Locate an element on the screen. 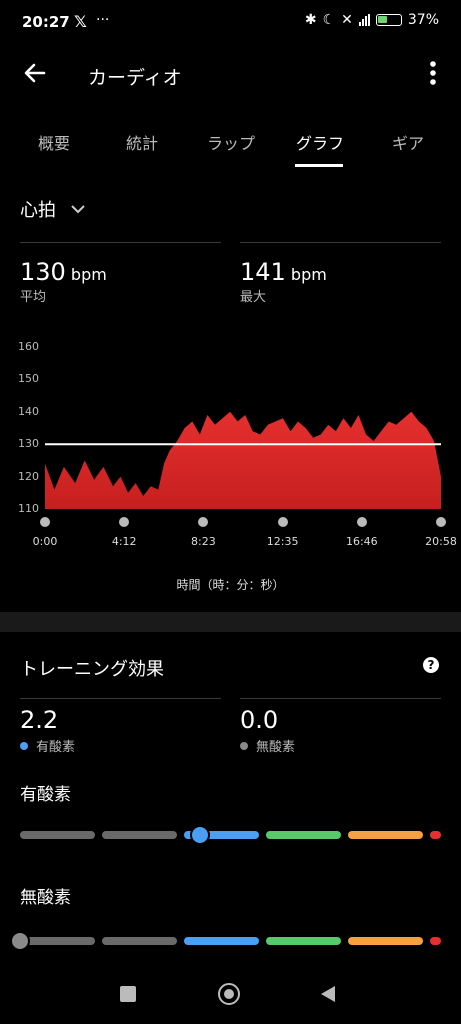  anaerobic-heading: 無酸素 is located at coordinates (45, 898).